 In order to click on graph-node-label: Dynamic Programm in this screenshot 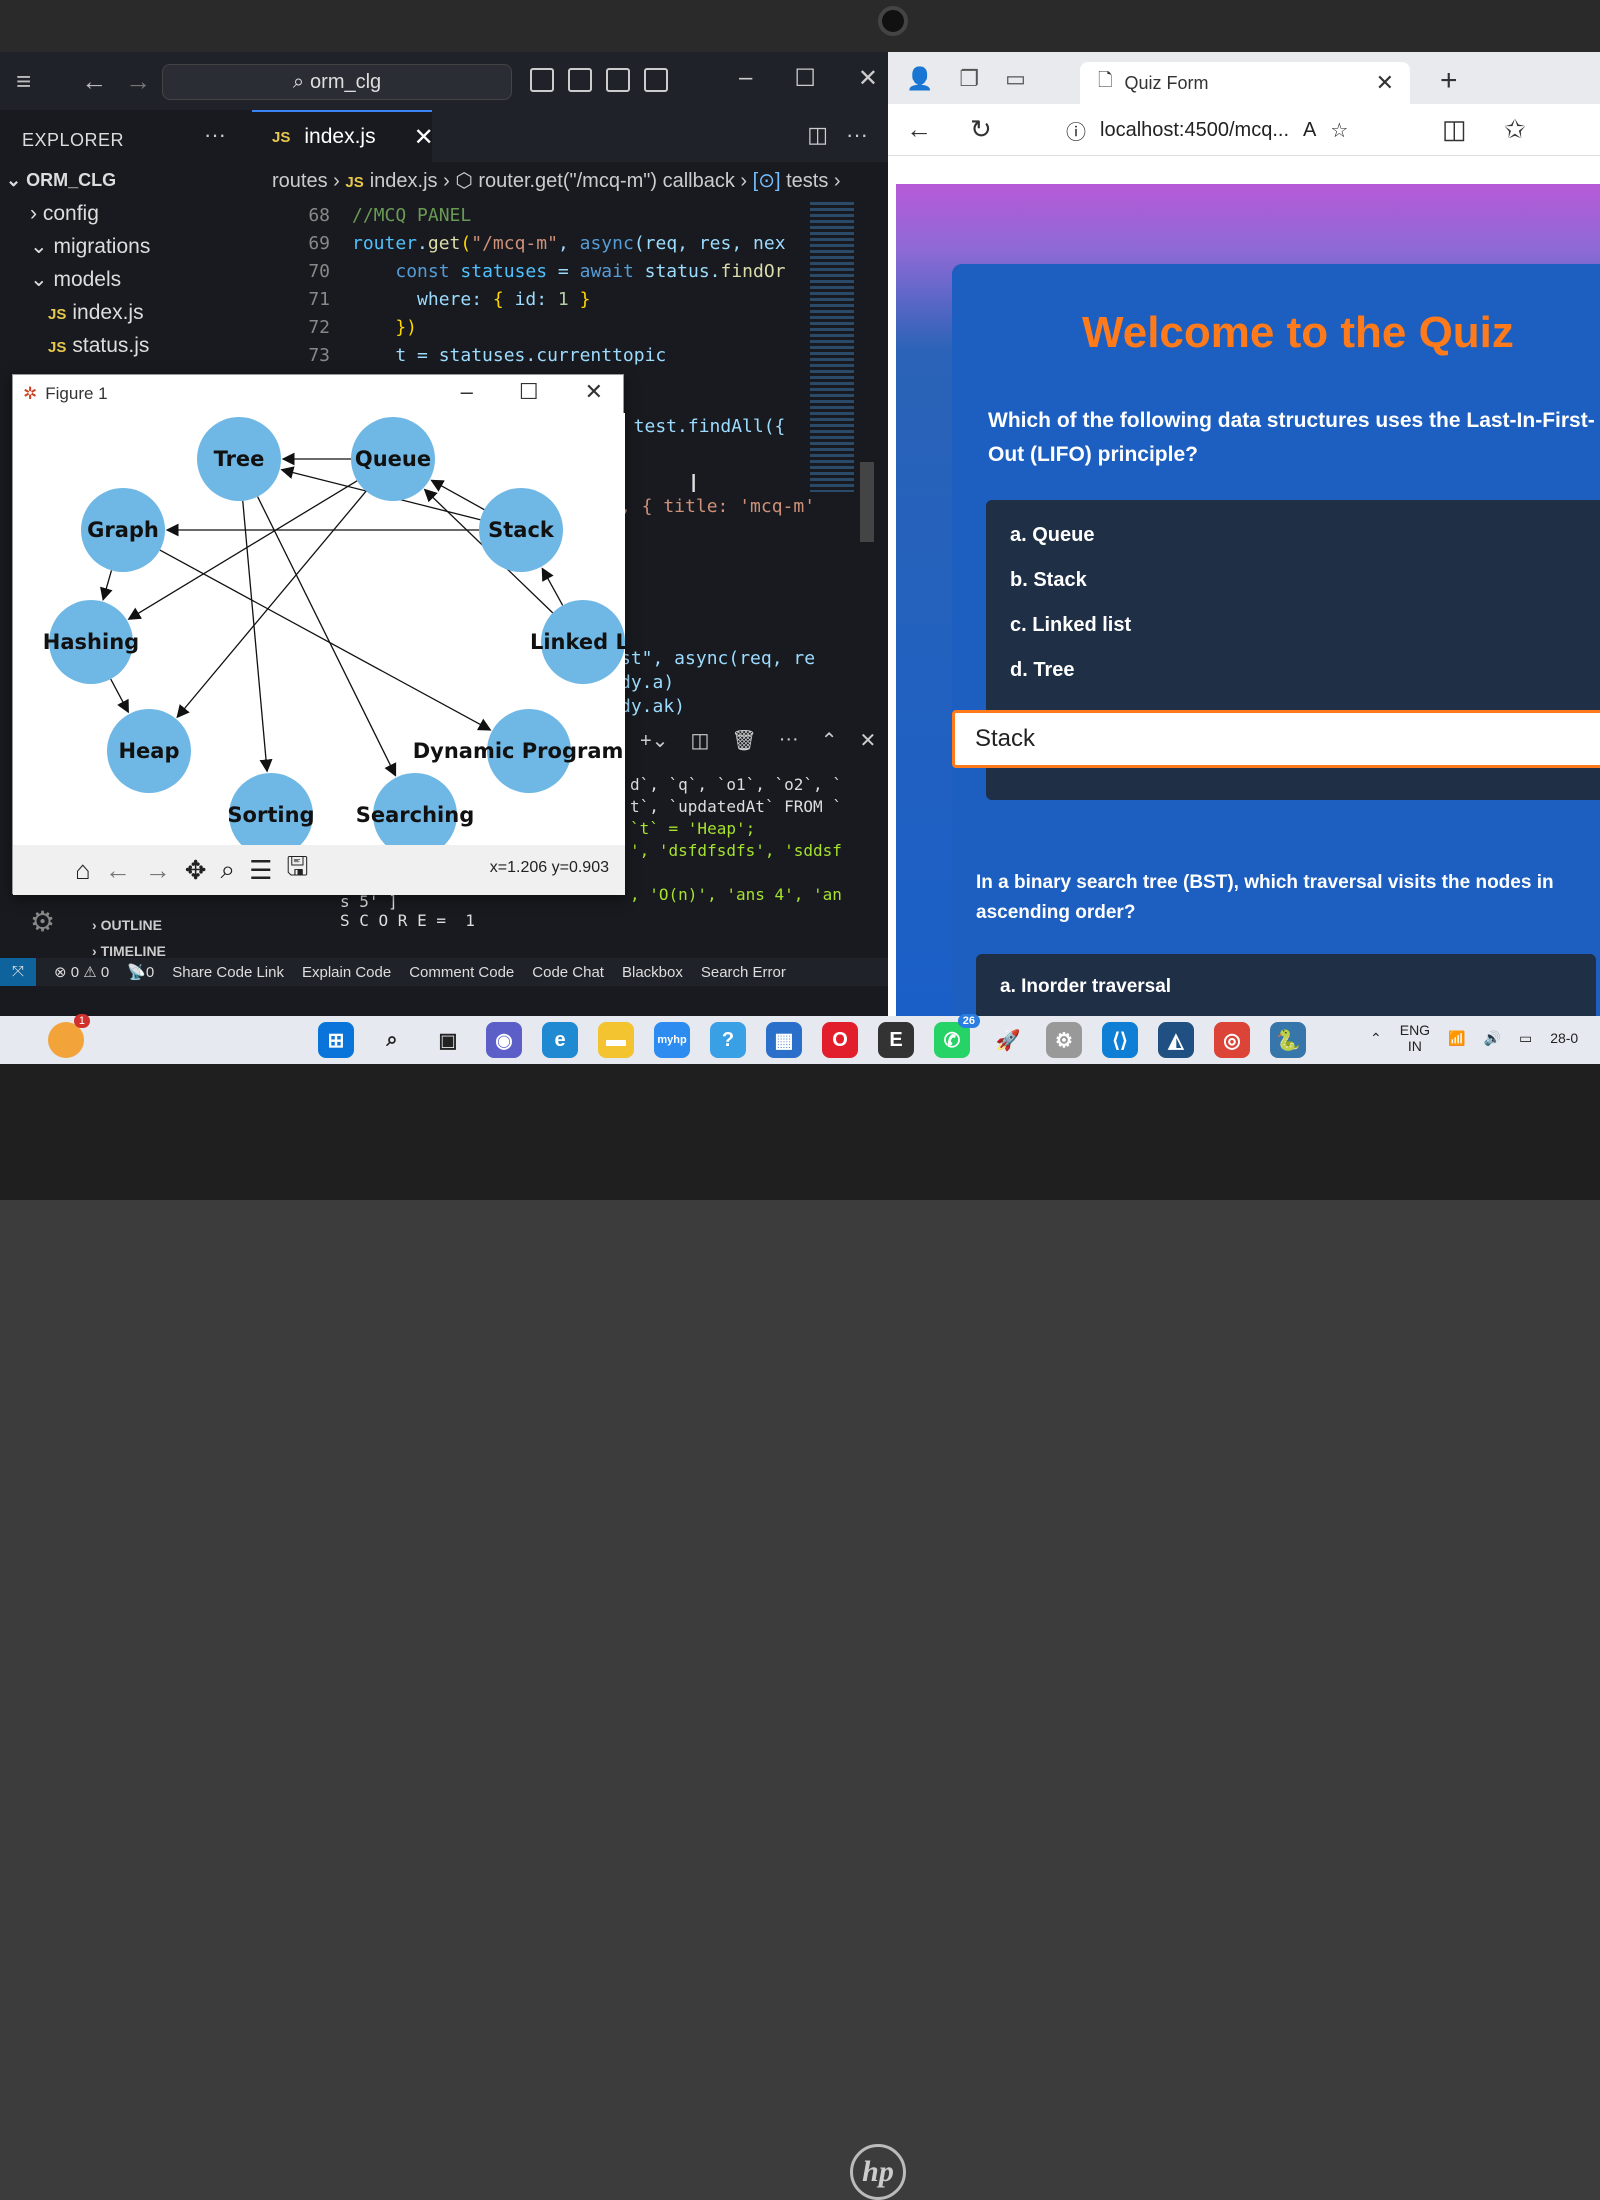, I will do `click(519, 751)`.